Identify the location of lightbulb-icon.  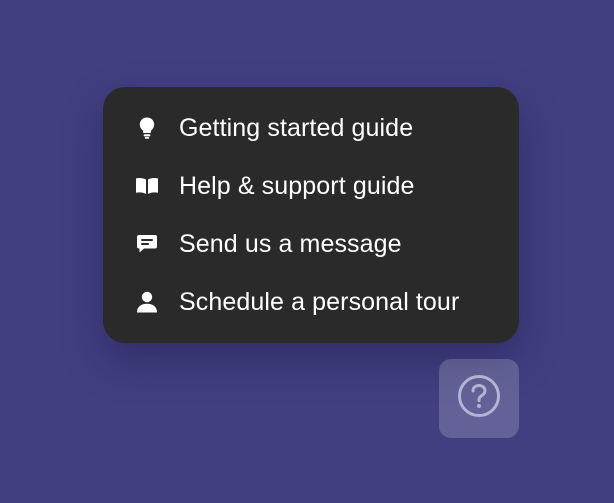
(147, 128).